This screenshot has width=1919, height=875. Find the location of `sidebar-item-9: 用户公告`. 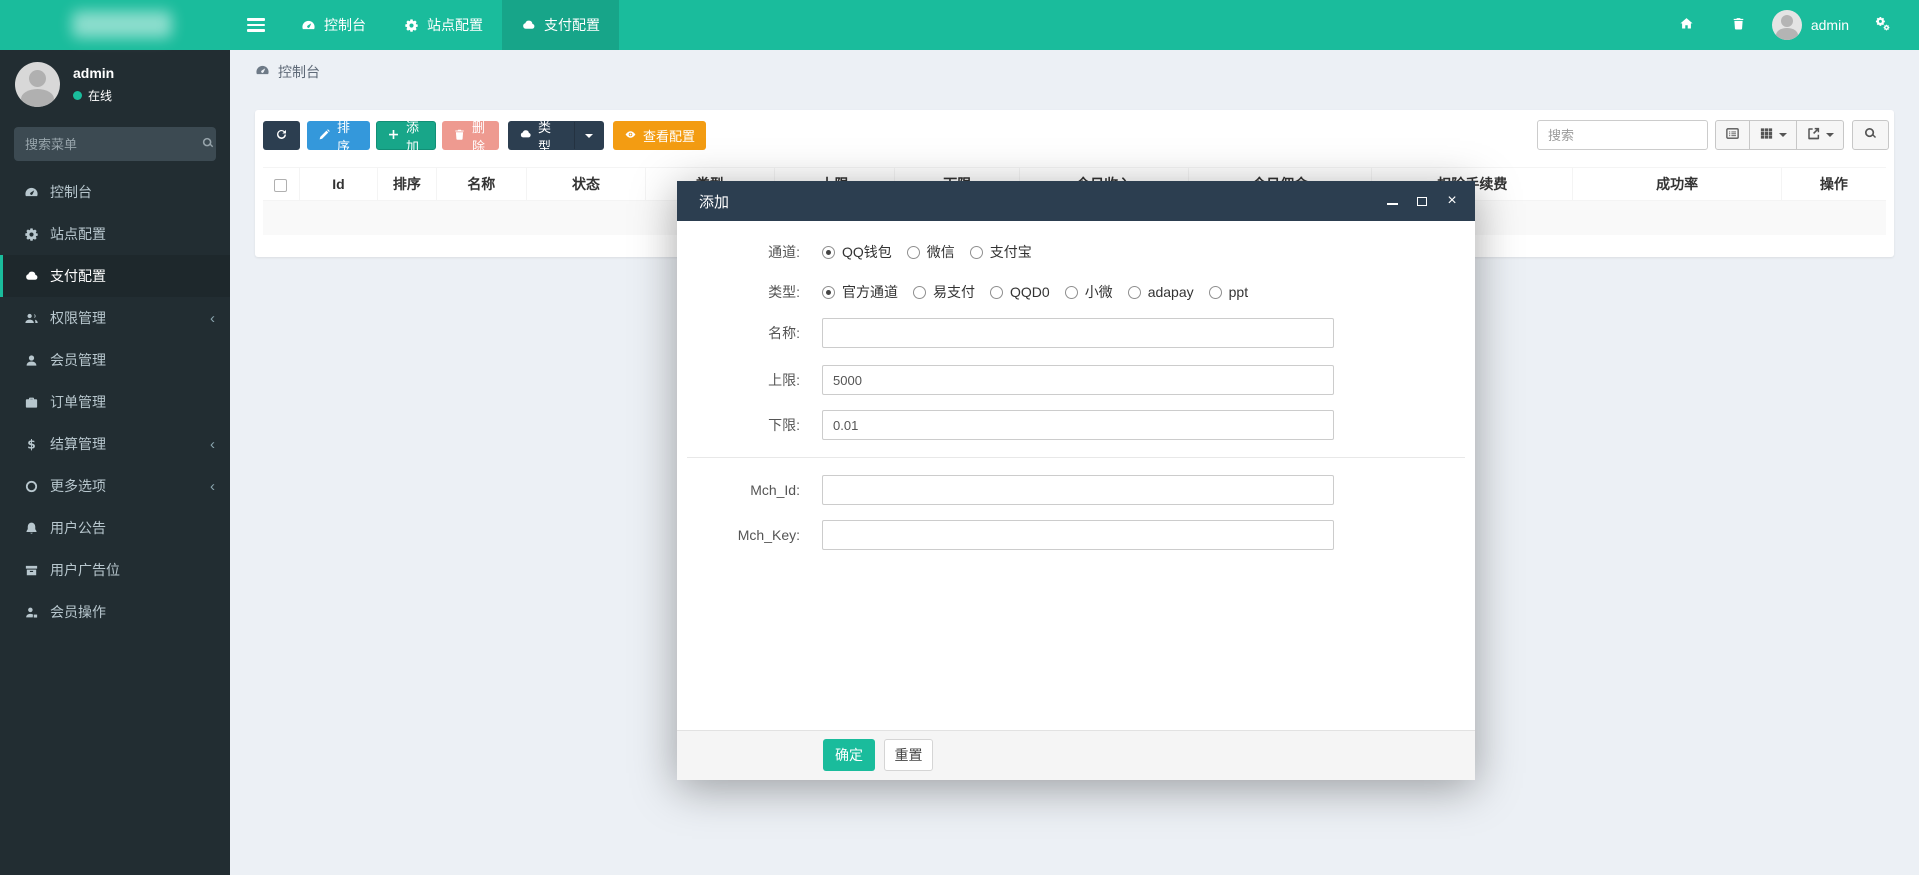

sidebar-item-9: 用户公告 is located at coordinates (115, 528).